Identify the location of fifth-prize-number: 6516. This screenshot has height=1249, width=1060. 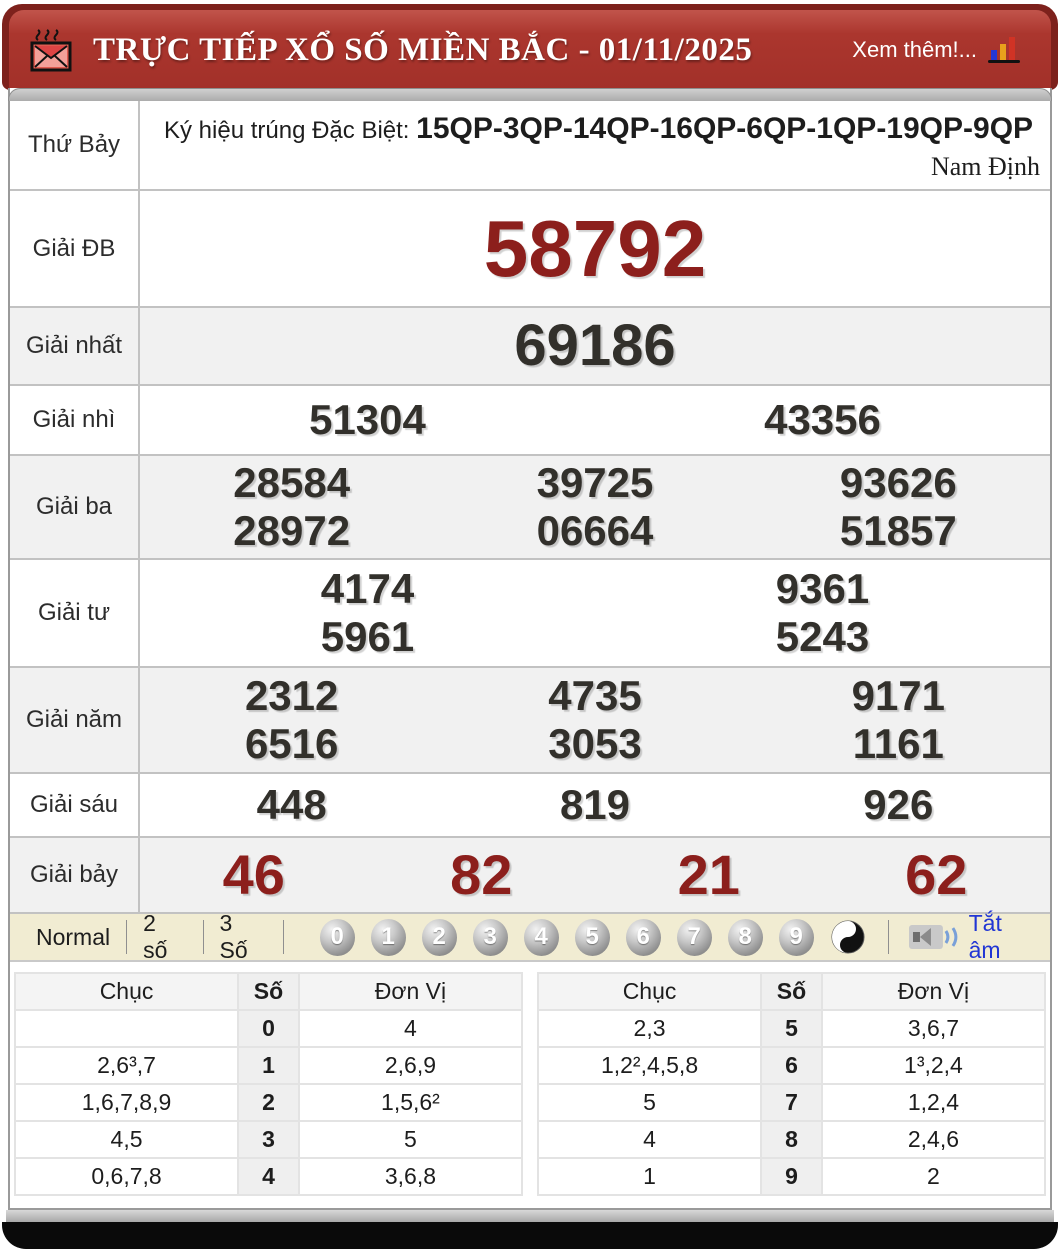
(291, 743).